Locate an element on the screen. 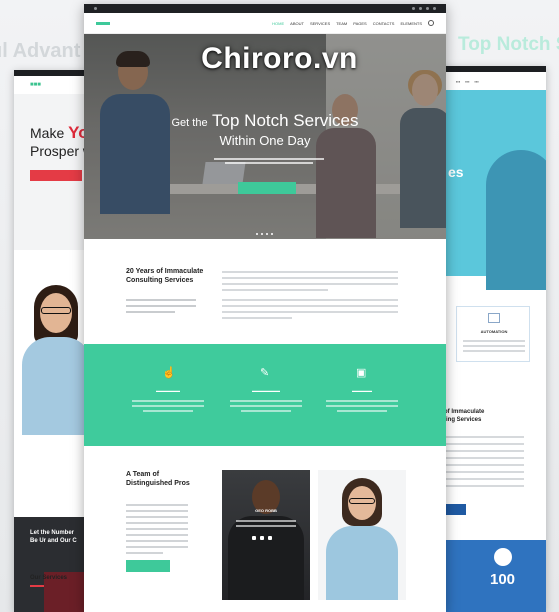 The width and height of the screenshot is (559, 612). watermark-text: Chiroro.vn is located at coordinates (279, 58).